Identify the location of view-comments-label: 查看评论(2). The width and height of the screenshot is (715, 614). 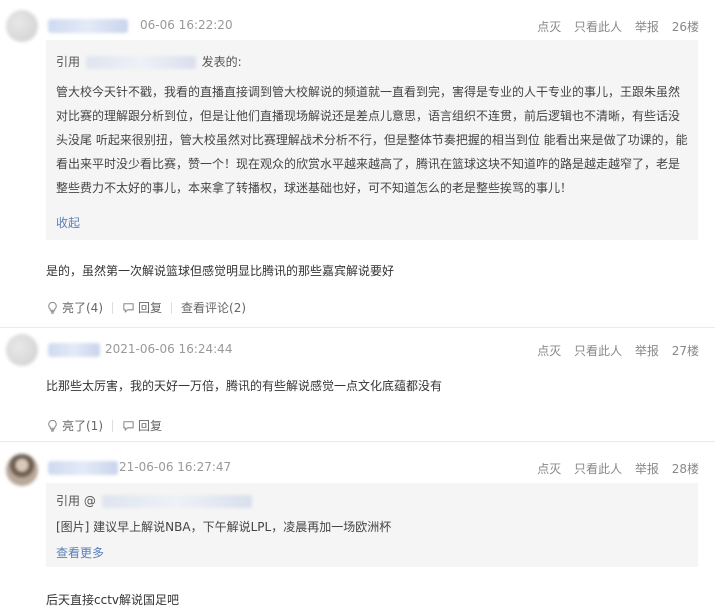
(214, 308).